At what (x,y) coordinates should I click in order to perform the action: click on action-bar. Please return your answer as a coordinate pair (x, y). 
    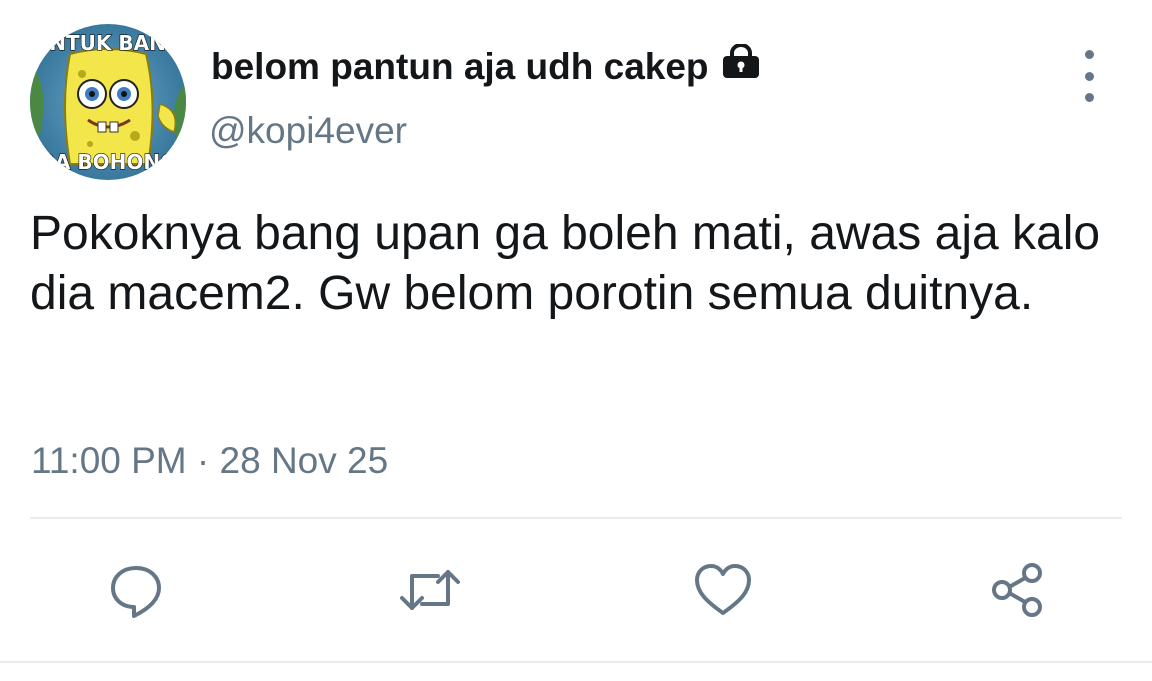
    Looking at the image, I should click on (576, 588).